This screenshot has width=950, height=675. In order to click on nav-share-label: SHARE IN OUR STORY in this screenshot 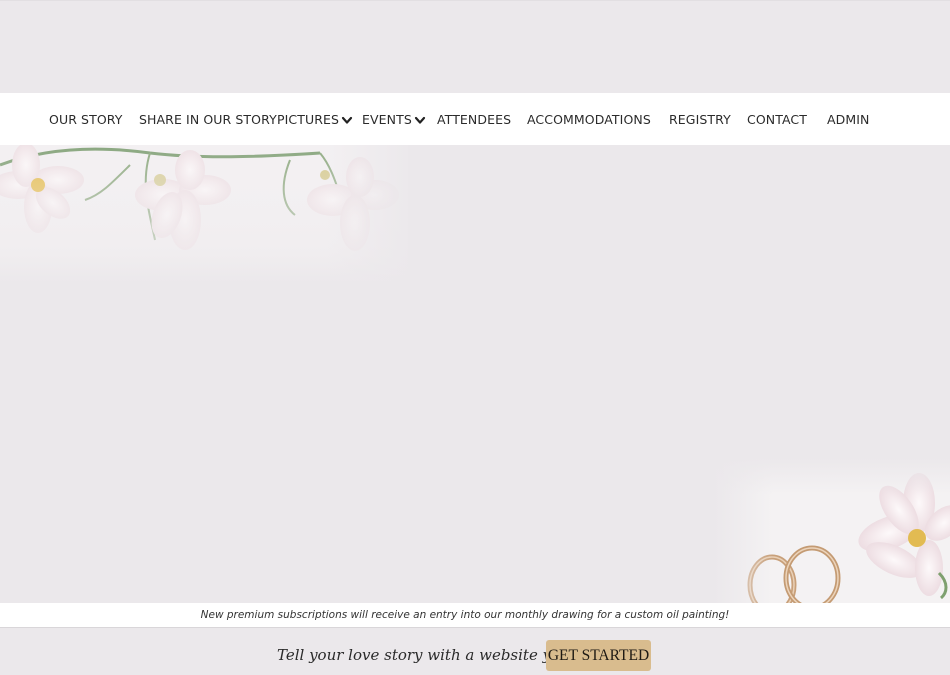, I will do `click(208, 119)`.